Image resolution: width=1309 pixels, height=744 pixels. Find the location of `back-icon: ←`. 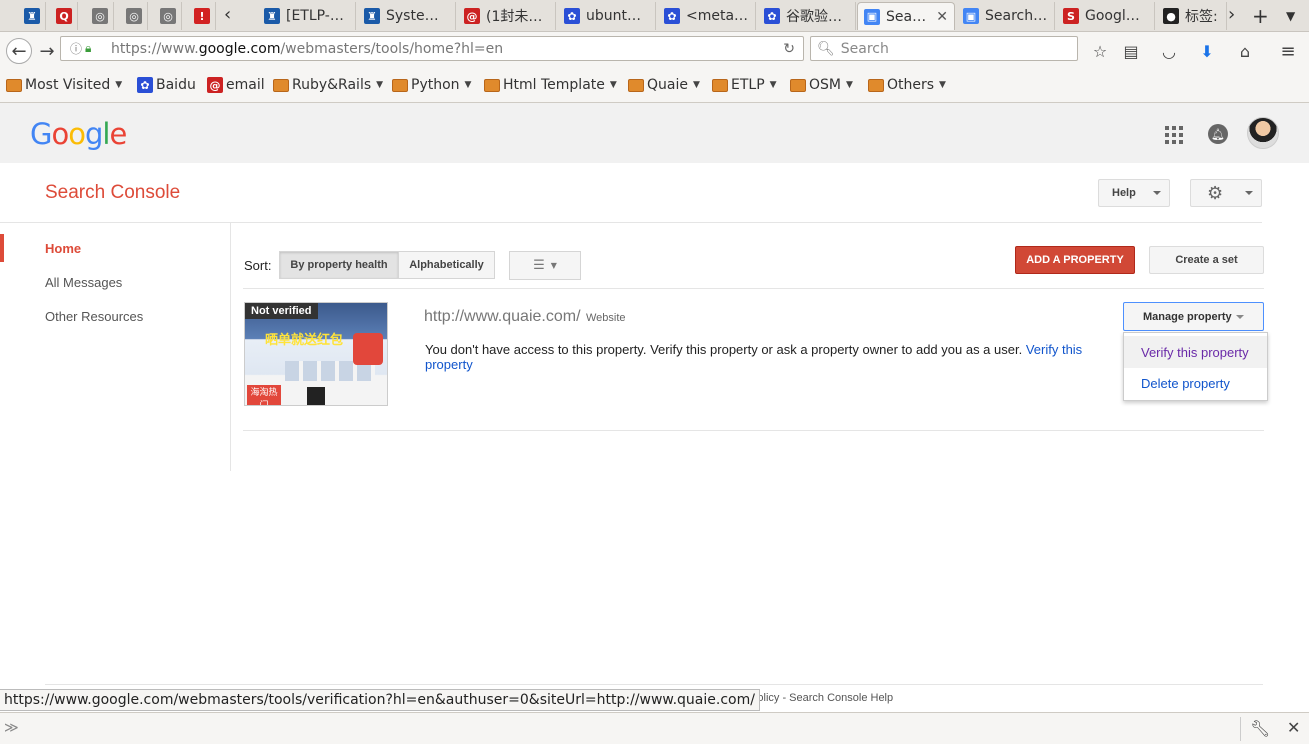

back-icon: ← is located at coordinates (19, 51).